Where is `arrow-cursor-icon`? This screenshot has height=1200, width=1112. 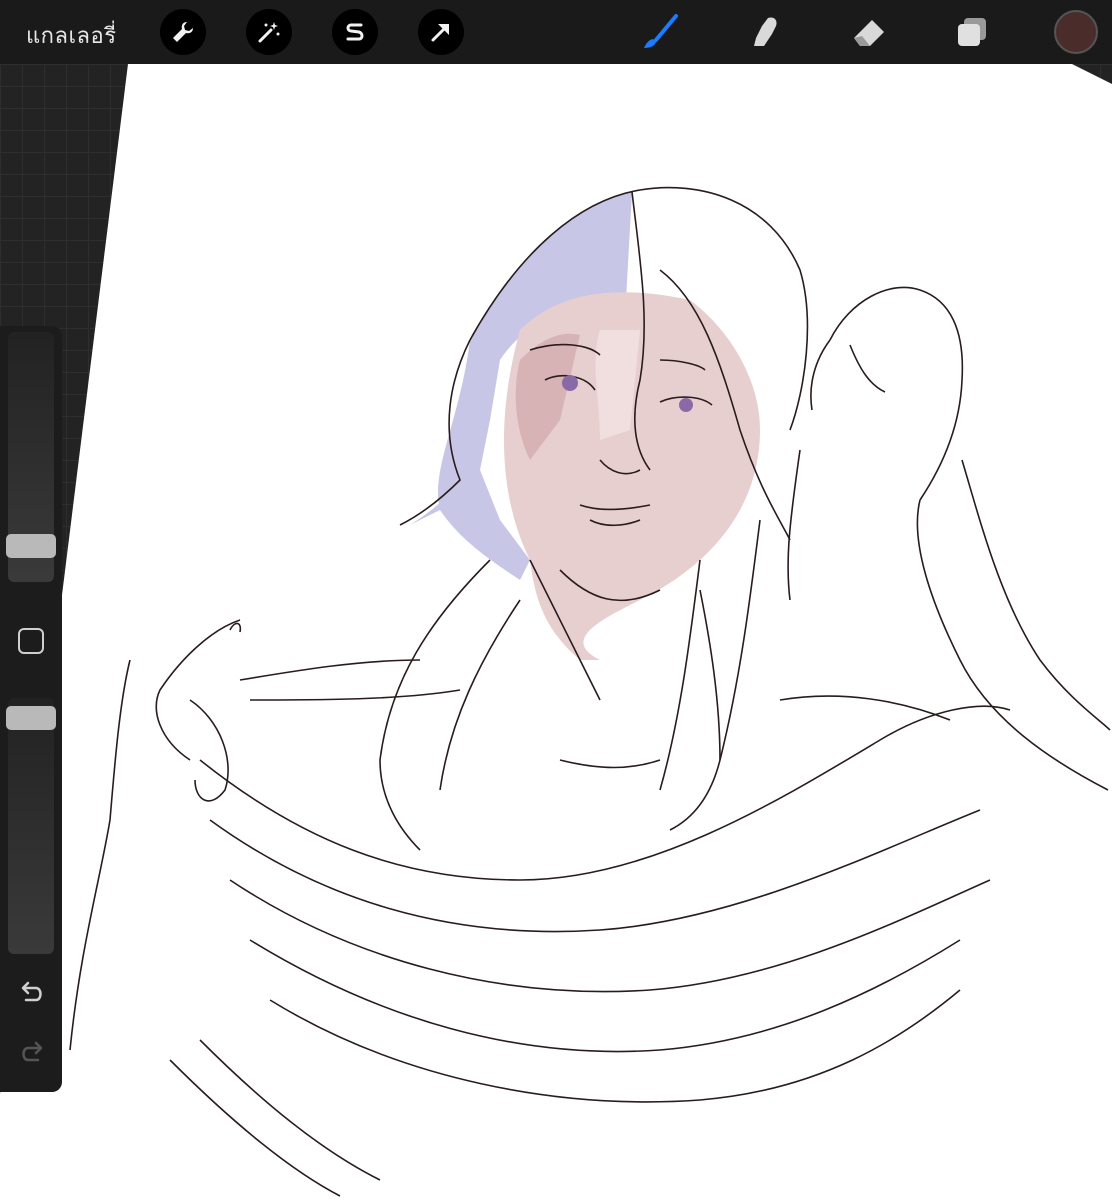
arrow-cursor-icon is located at coordinates (440, 33).